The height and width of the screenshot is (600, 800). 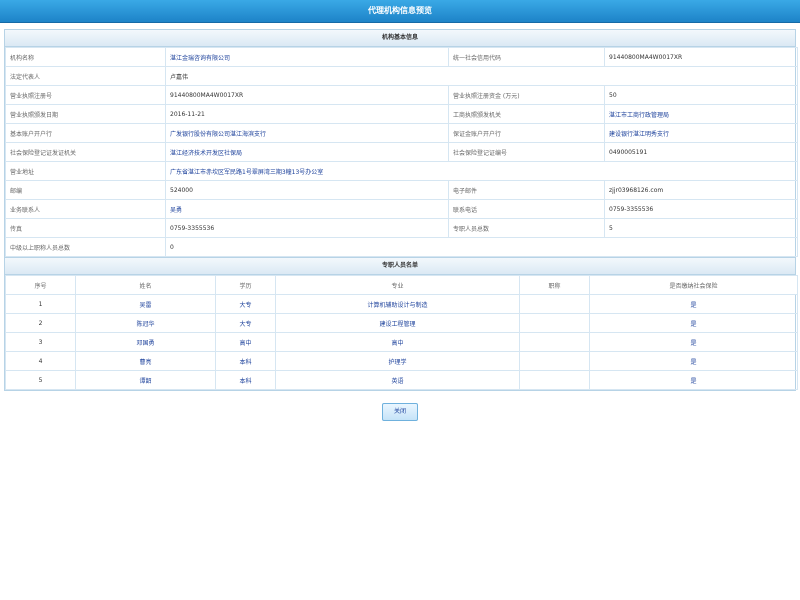 I want to click on label: 电子邮件, so click(x=526, y=190).